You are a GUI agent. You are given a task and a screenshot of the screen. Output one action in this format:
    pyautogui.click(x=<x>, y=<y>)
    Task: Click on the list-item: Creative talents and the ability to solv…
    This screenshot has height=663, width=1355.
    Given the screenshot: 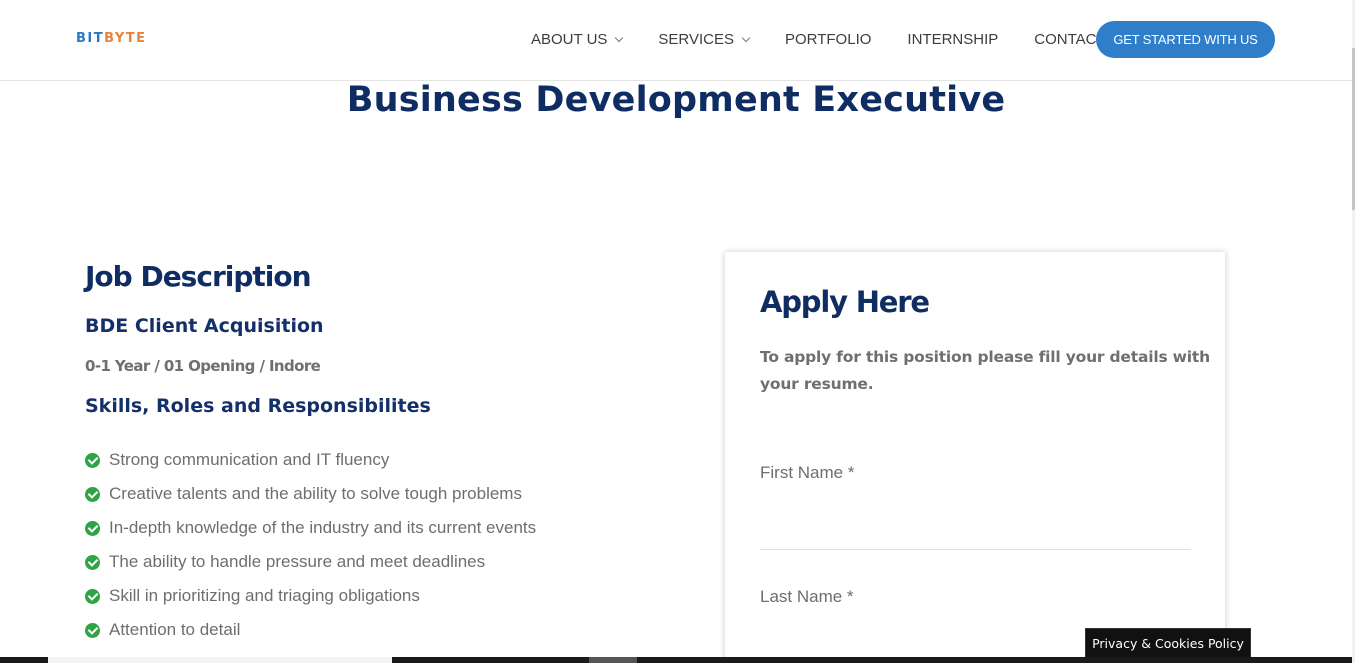 What is the action you would take?
    pyautogui.click(x=310, y=494)
    